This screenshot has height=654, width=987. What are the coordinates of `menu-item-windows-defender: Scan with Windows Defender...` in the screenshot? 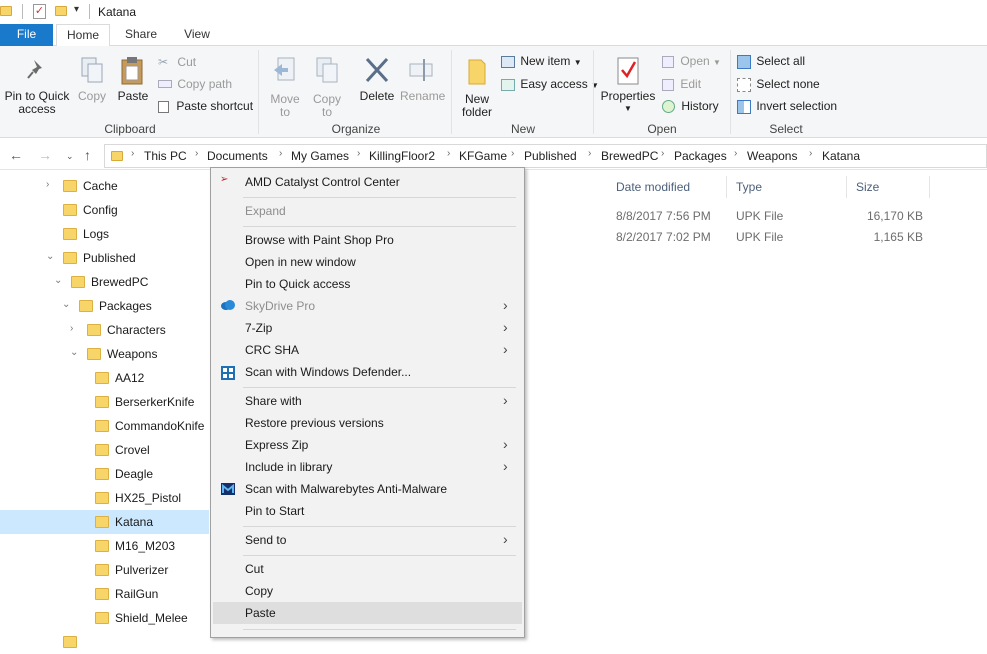 It's located at (367, 372).